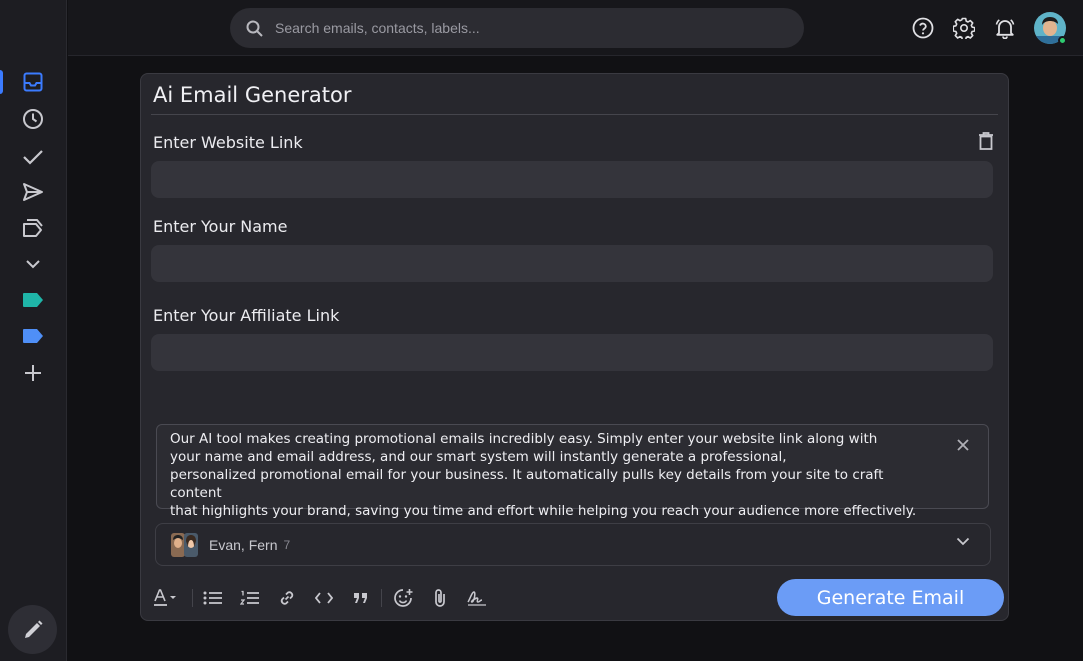 Image resolution: width=1083 pixels, height=661 pixels. What do you see at coordinates (572, 352) in the screenshot?
I see `affiliate-link-input` at bounding box center [572, 352].